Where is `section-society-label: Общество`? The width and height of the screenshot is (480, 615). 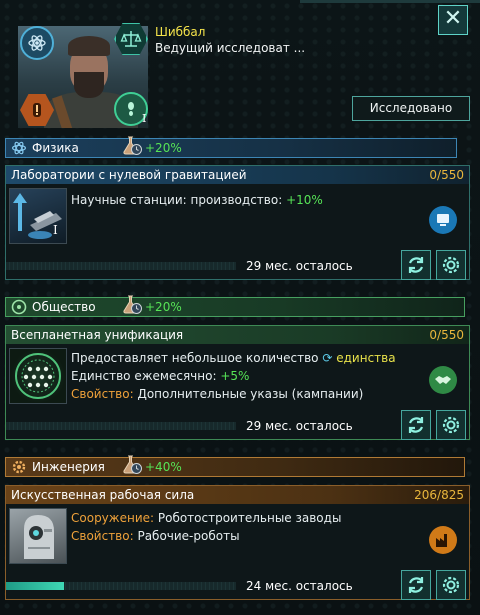
section-society-label: Общество is located at coordinates (64, 307).